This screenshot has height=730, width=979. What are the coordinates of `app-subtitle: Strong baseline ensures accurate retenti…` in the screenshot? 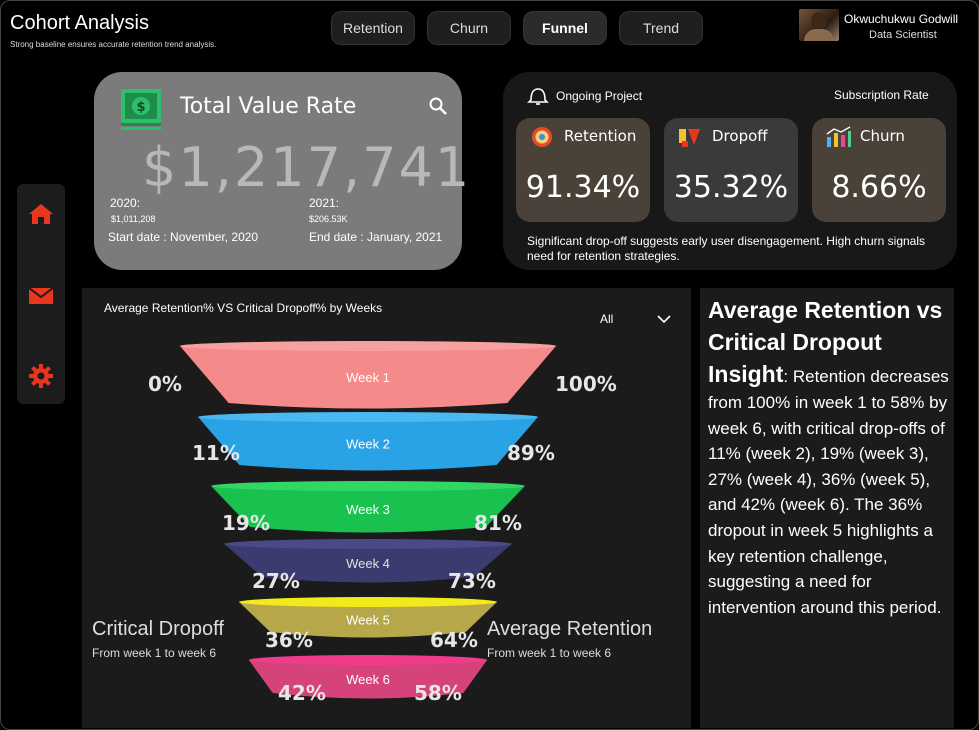 It's located at (113, 44).